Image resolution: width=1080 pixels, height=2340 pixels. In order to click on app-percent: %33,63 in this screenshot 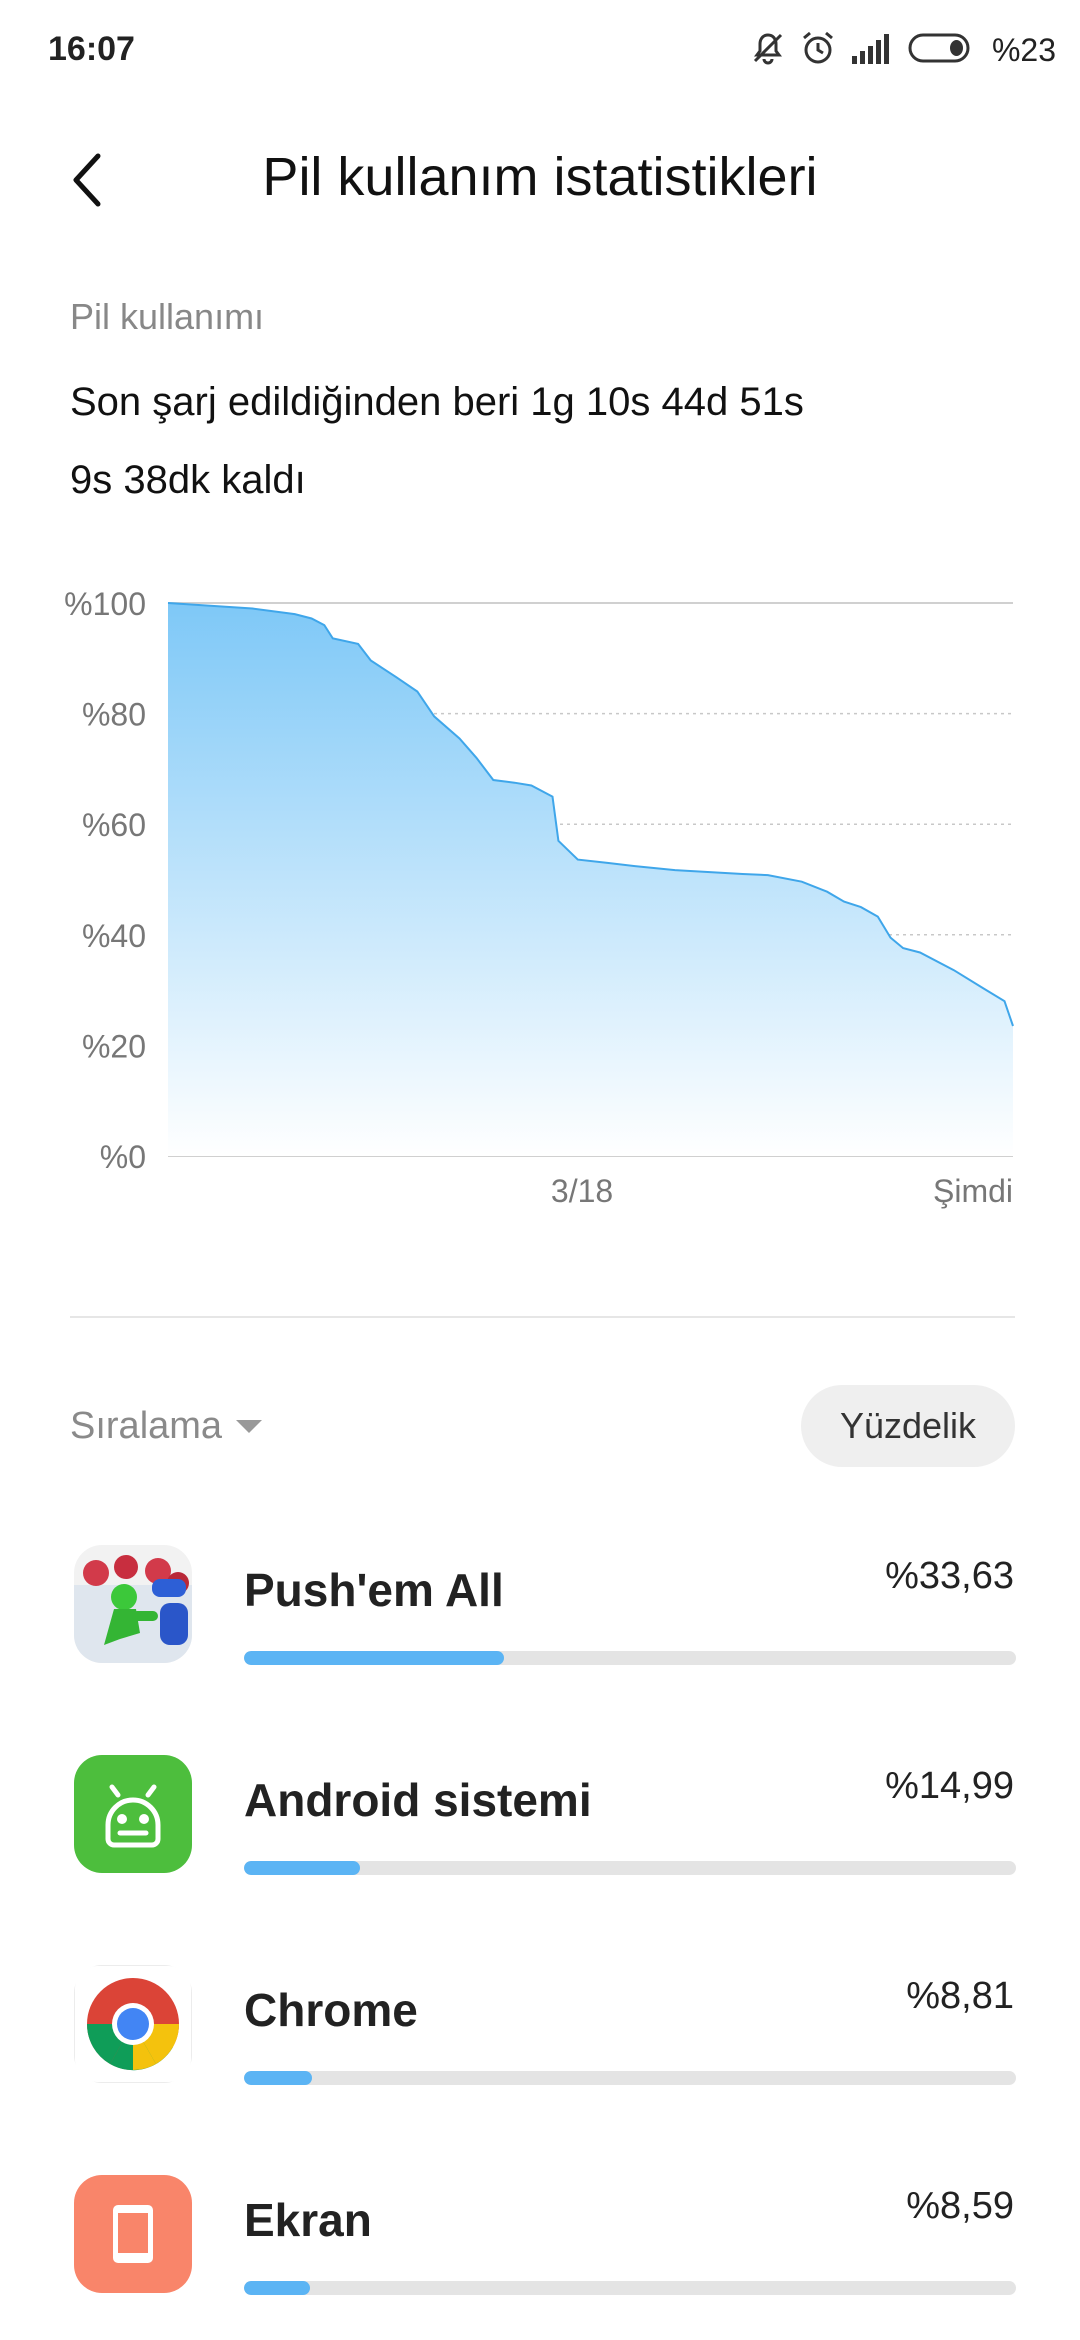, I will do `click(949, 1576)`.